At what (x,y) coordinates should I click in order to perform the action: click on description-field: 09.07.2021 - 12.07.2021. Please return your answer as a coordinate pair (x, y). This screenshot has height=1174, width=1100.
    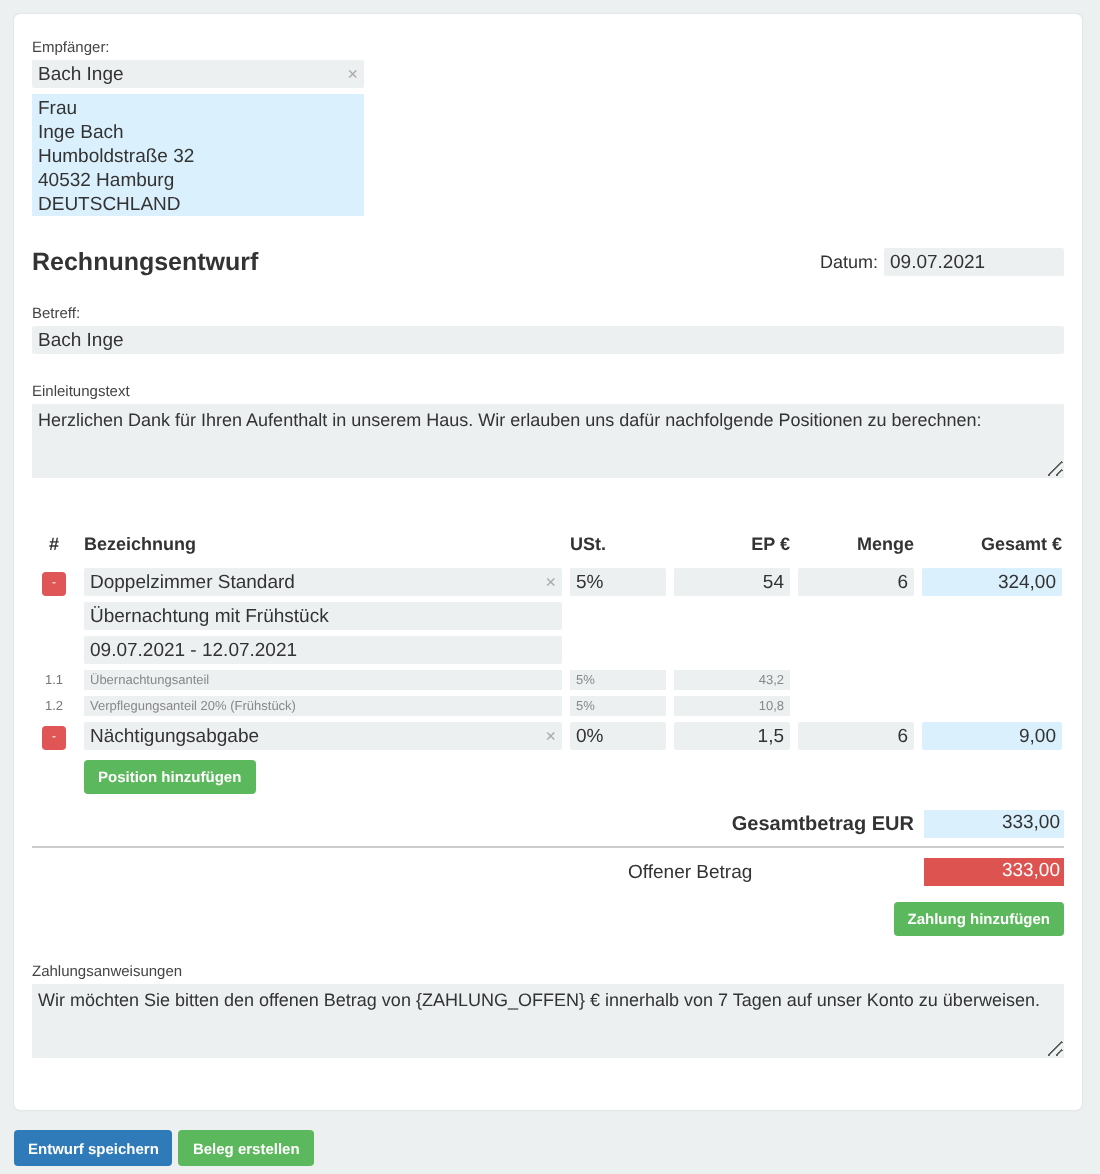
    Looking at the image, I should click on (323, 650).